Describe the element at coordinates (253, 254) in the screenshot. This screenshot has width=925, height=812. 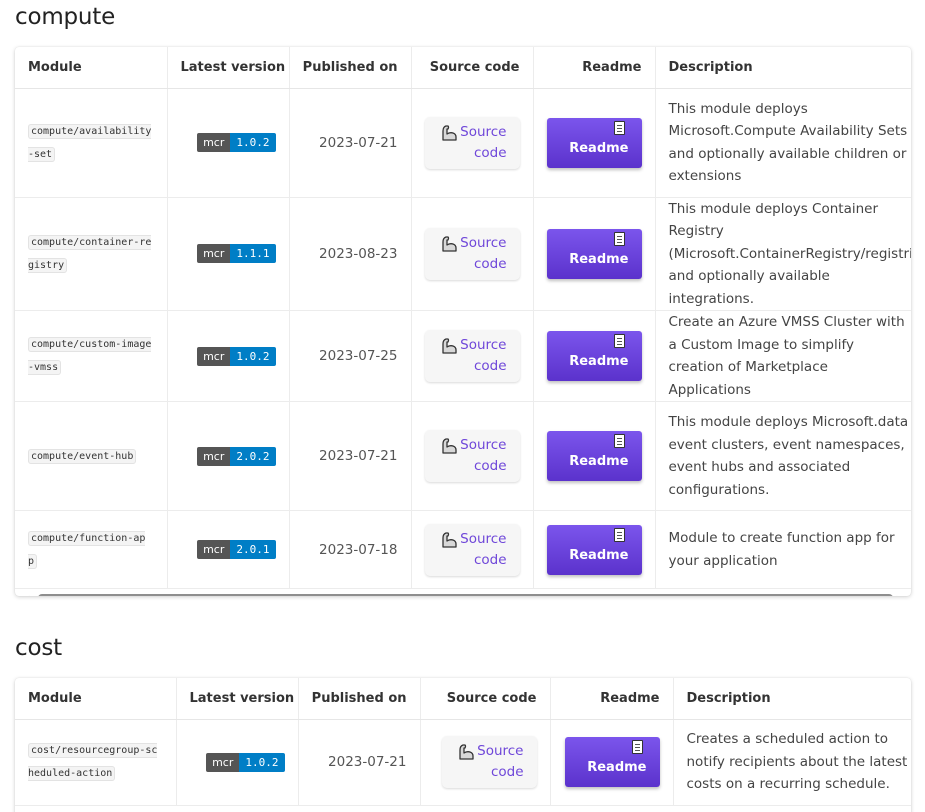
I see `badge-version-value: 1.1.1` at that location.